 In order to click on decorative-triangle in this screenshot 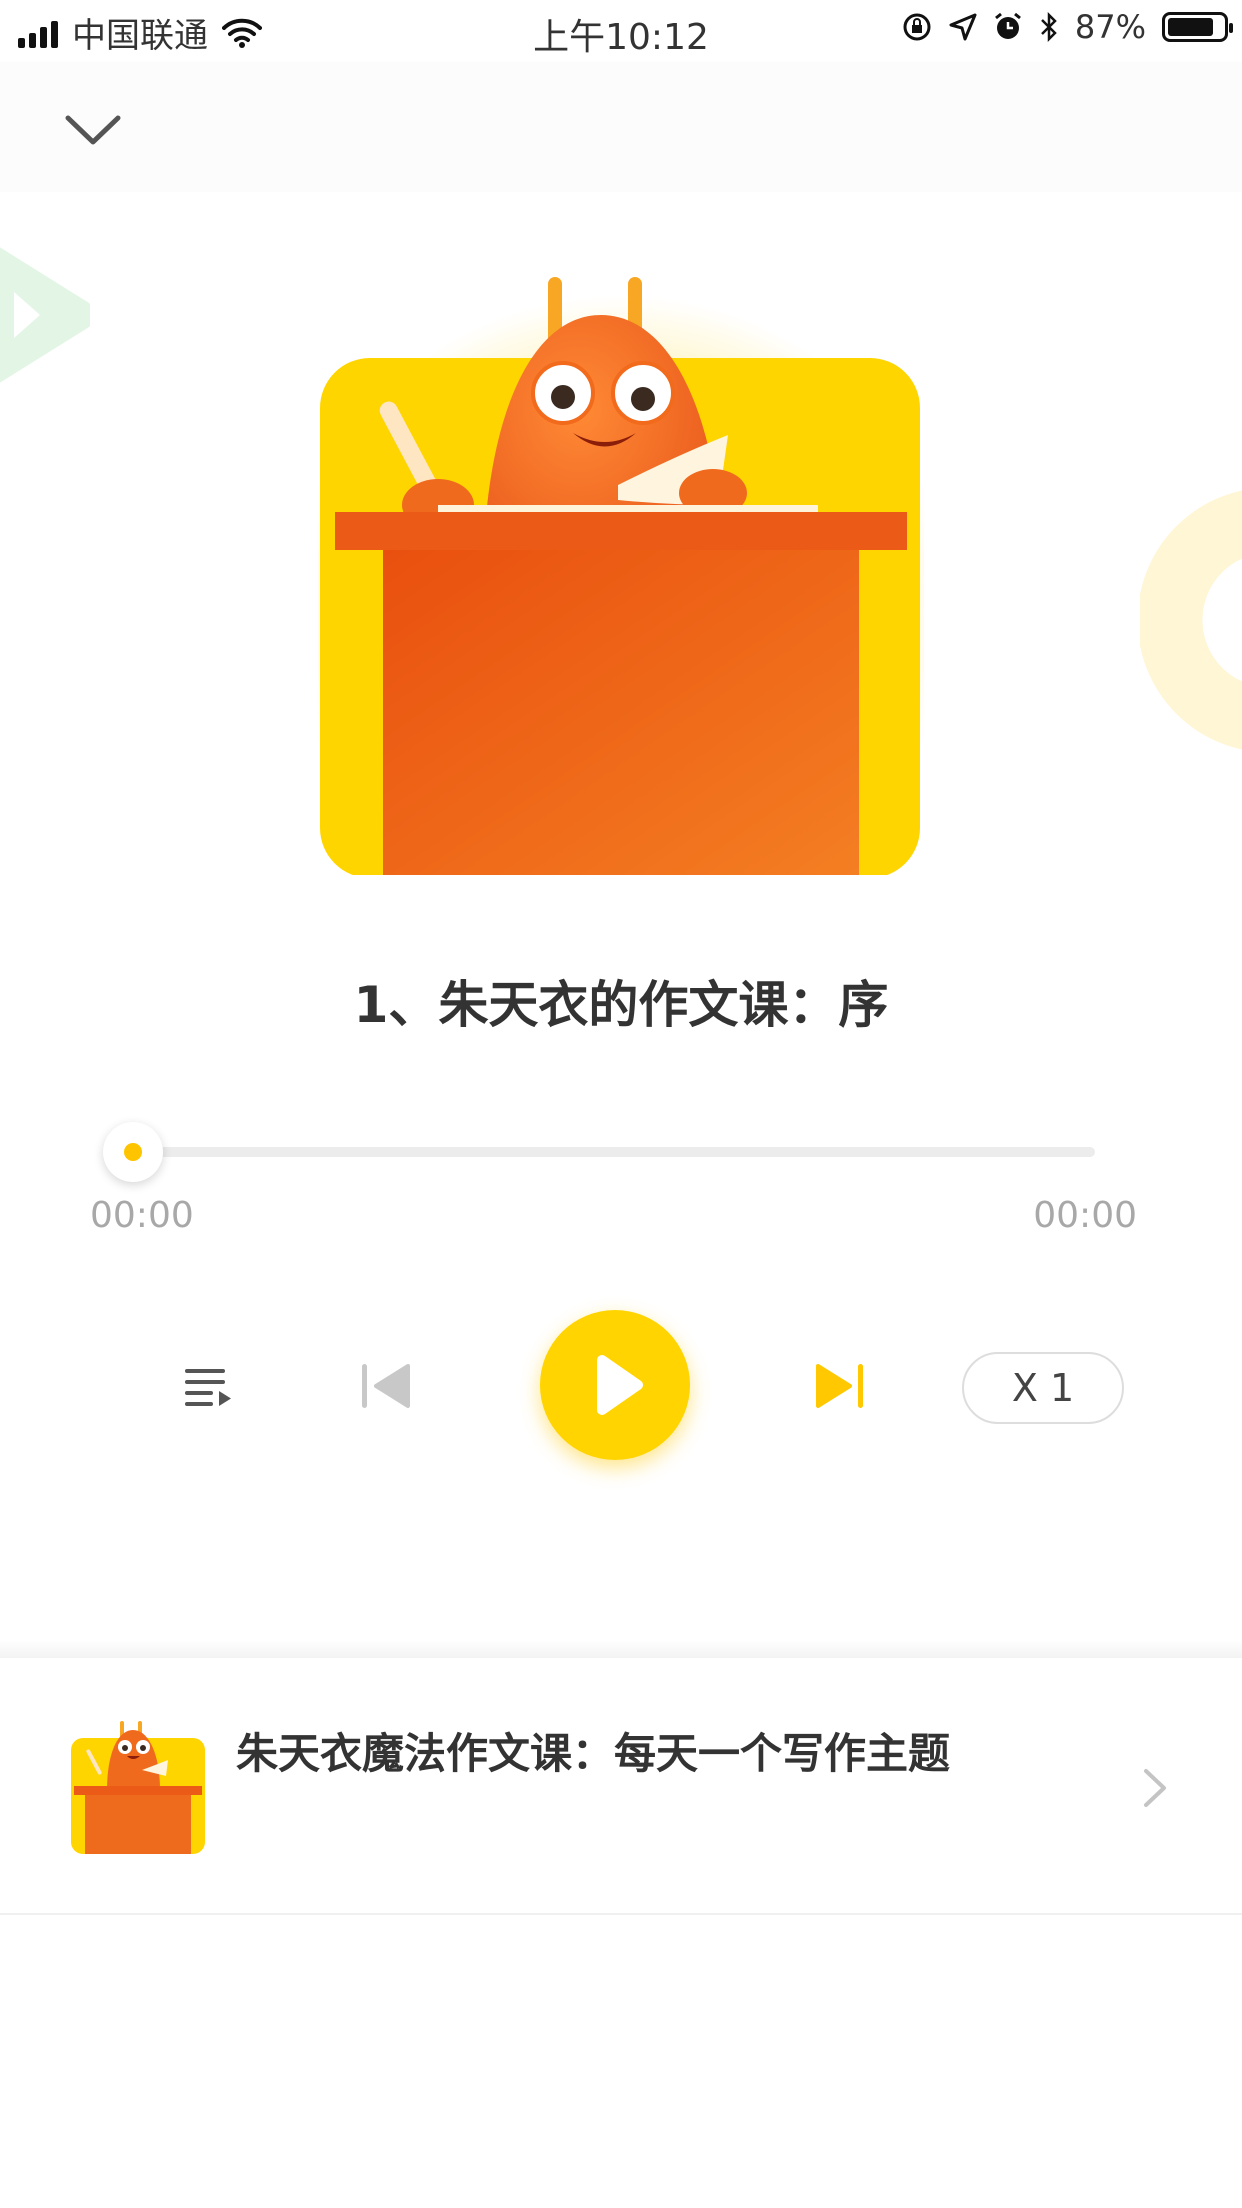, I will do `click(45, 315)`.